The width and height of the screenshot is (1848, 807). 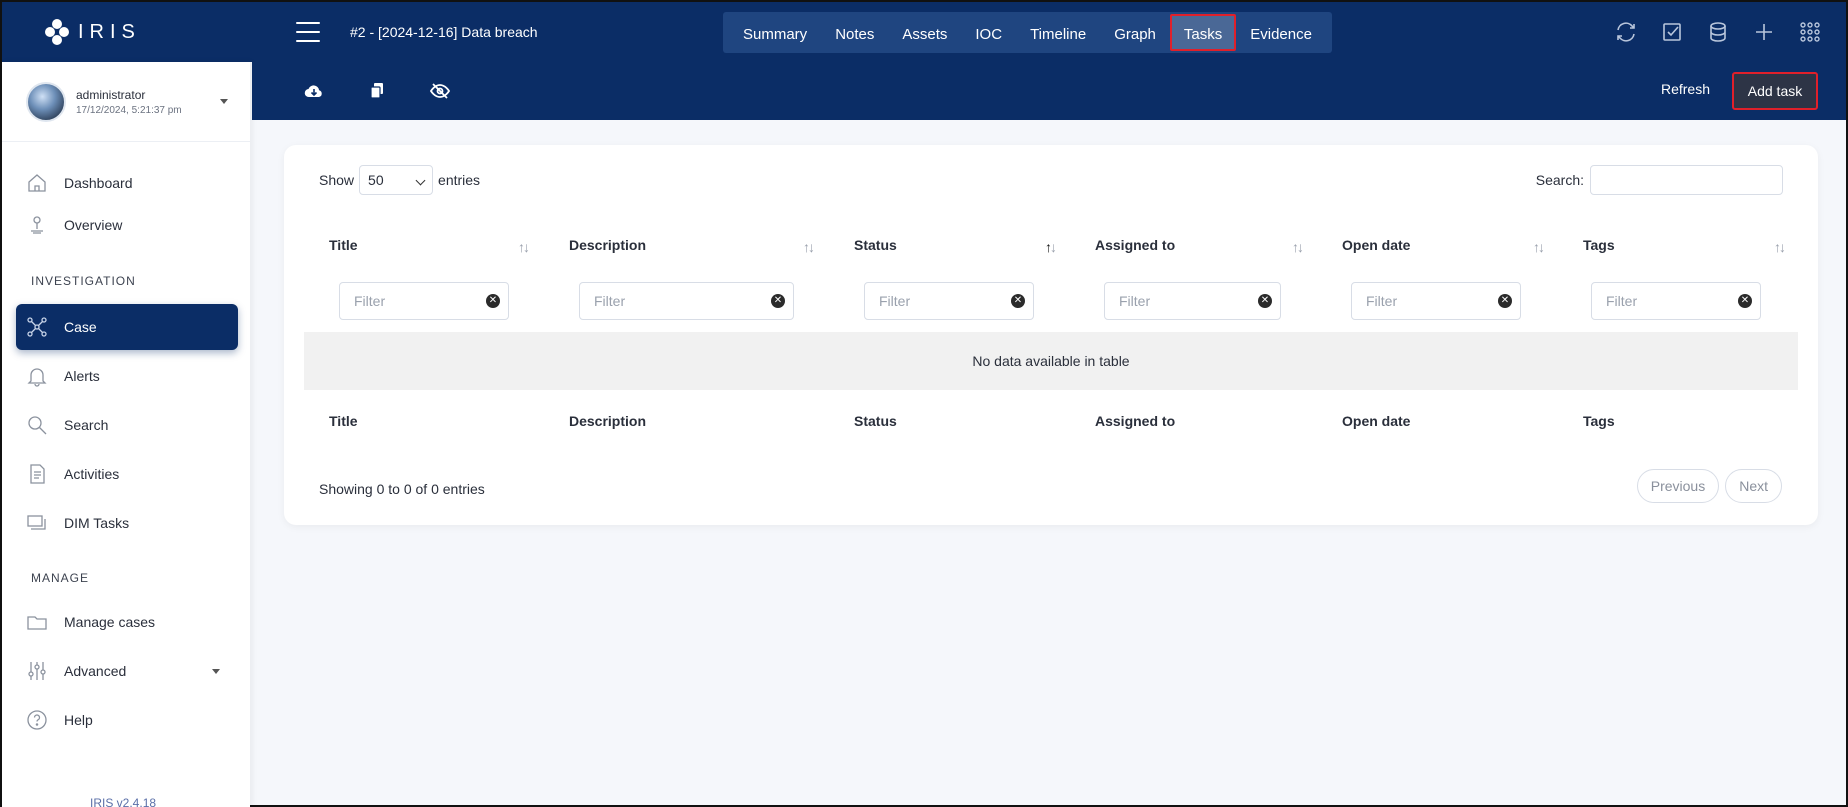 I want to click on database-icon, so click(x=1718, y=32).